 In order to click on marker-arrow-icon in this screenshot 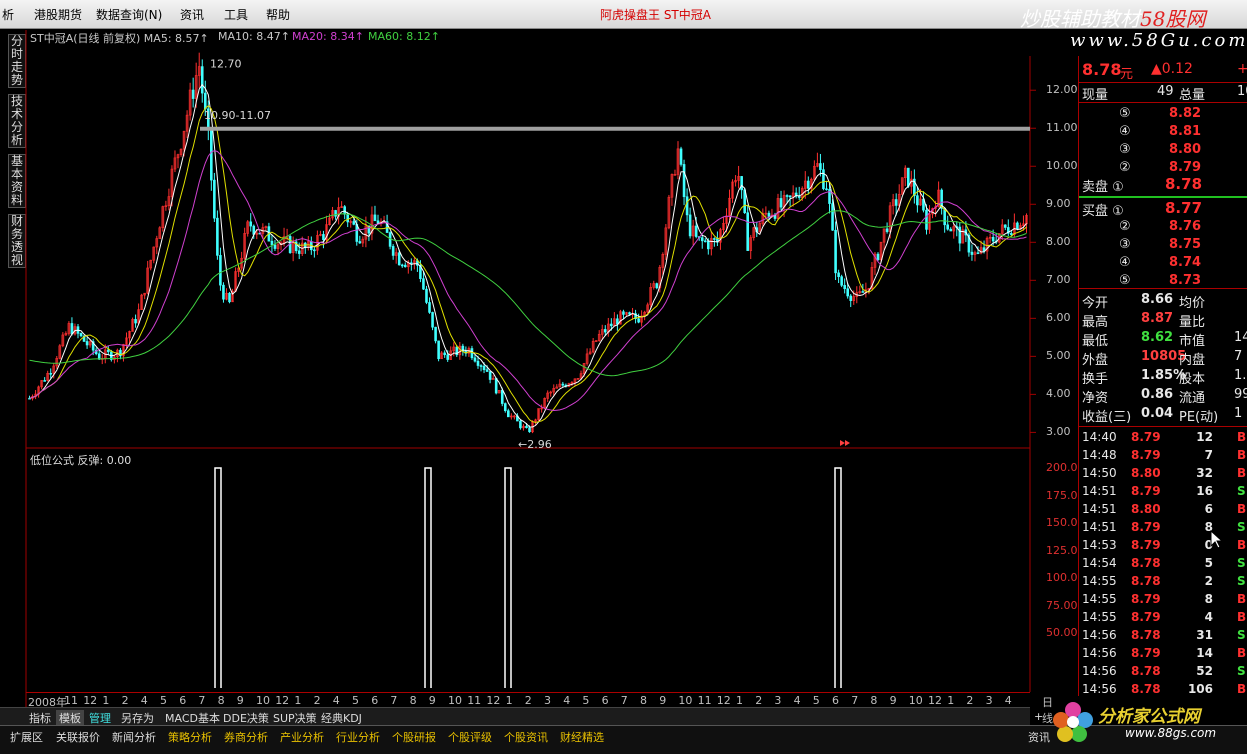, I will do `click(845, 443)`.